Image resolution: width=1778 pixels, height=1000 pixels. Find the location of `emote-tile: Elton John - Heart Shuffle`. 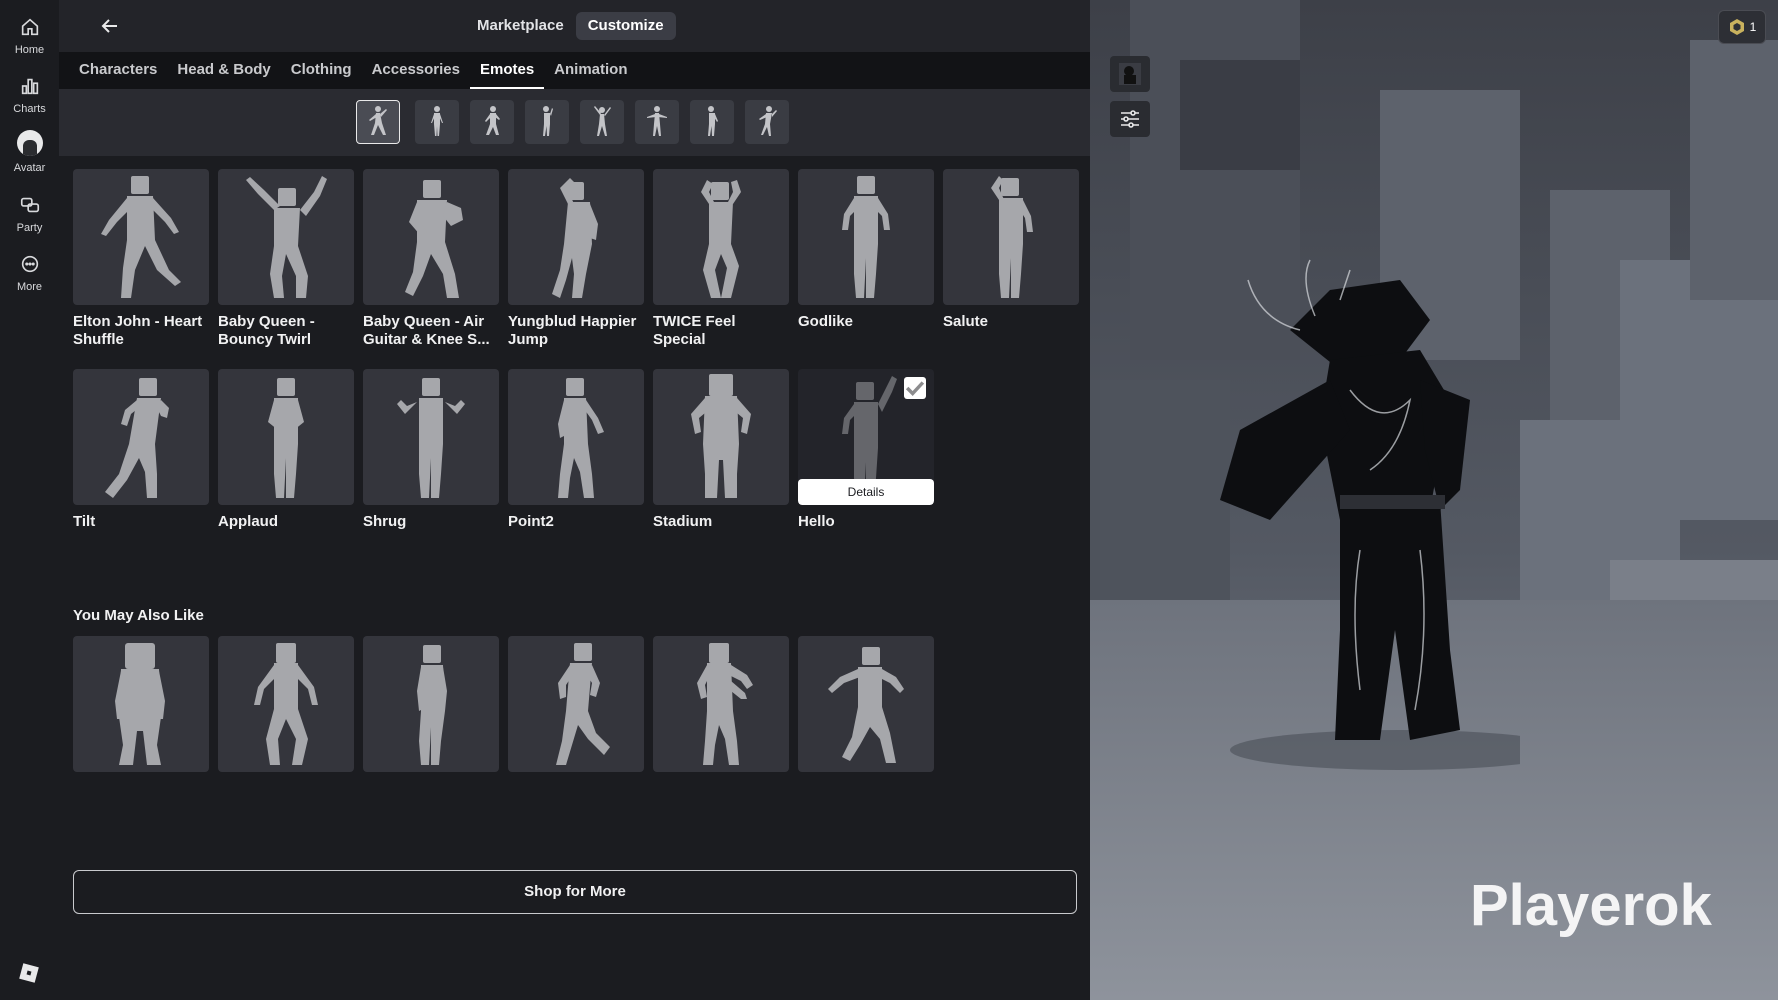

emote-tile: Elton John - Heart Shuffle is located at coordinates (141, 259).